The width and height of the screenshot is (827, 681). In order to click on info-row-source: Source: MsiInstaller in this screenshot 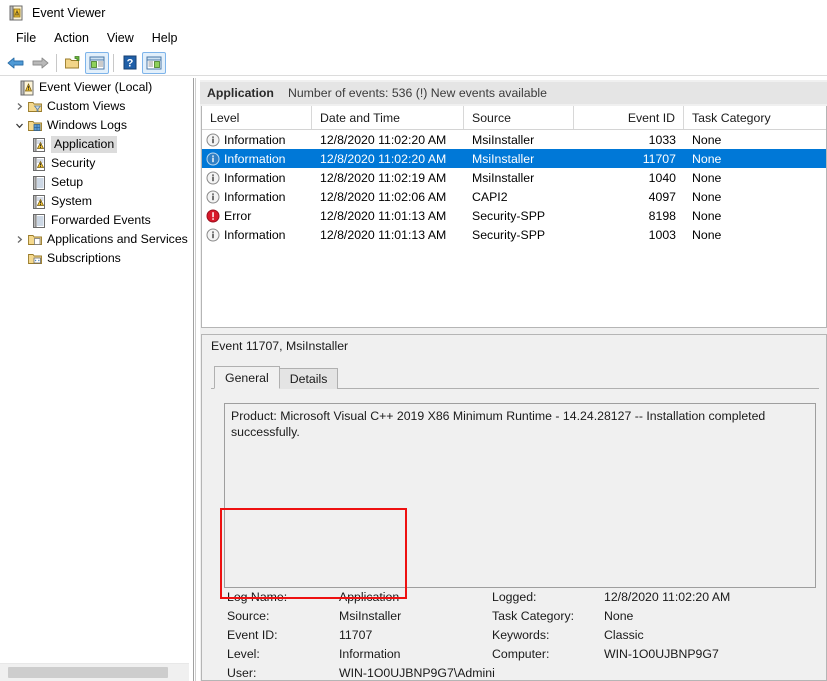, I will do `click(314, 616)`.